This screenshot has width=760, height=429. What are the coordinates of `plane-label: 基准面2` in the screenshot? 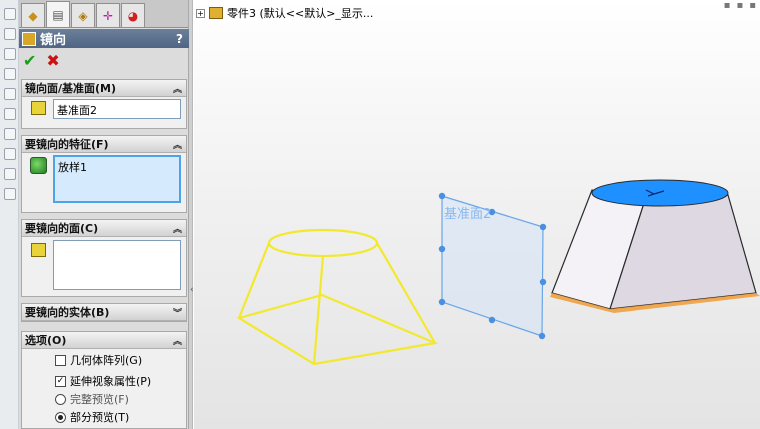 It's located at (467, 214).